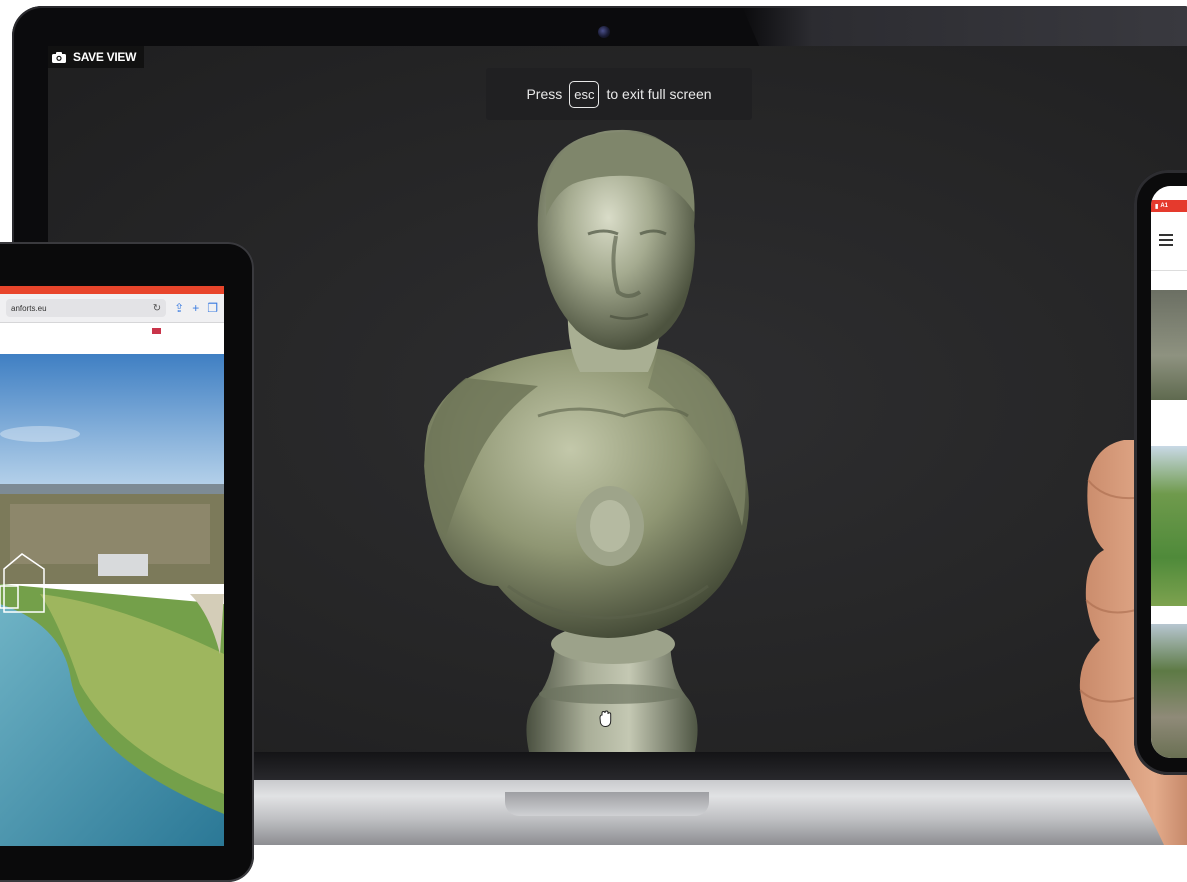 This screenshot has height=882, width=1187. What do you see at coordinates (156, 331) in the screenshot?
I see `language-flag-icon` at bounding box center [156, 331].